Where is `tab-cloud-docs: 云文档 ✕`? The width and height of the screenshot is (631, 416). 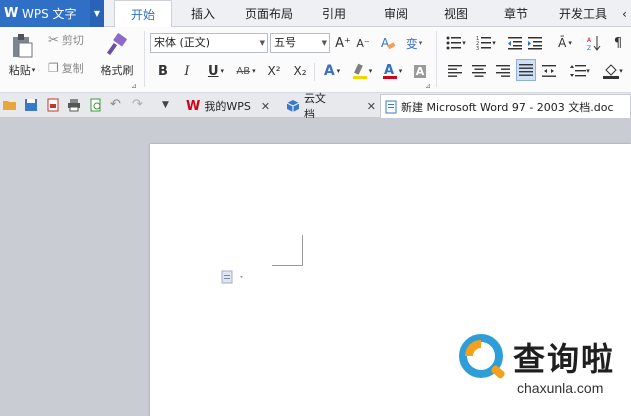 tab-cloud-docs: 云文档 ✕ is located at coordinates (329, 106).